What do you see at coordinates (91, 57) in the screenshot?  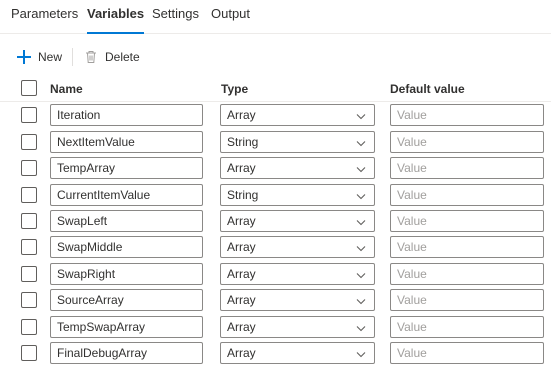 I see `trash-icon` at bounding box center [91, 57].